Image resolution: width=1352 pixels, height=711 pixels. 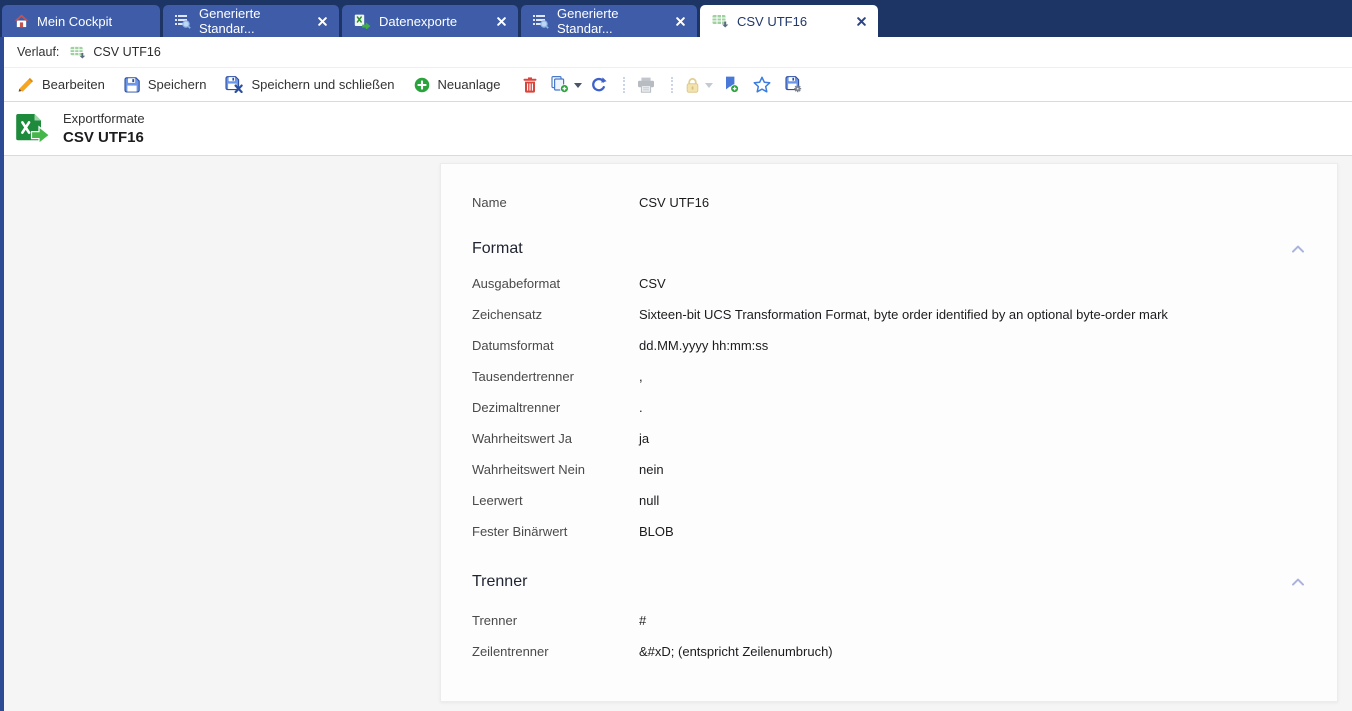 I want to click on copy-record-button, so click(x=567, y=84).